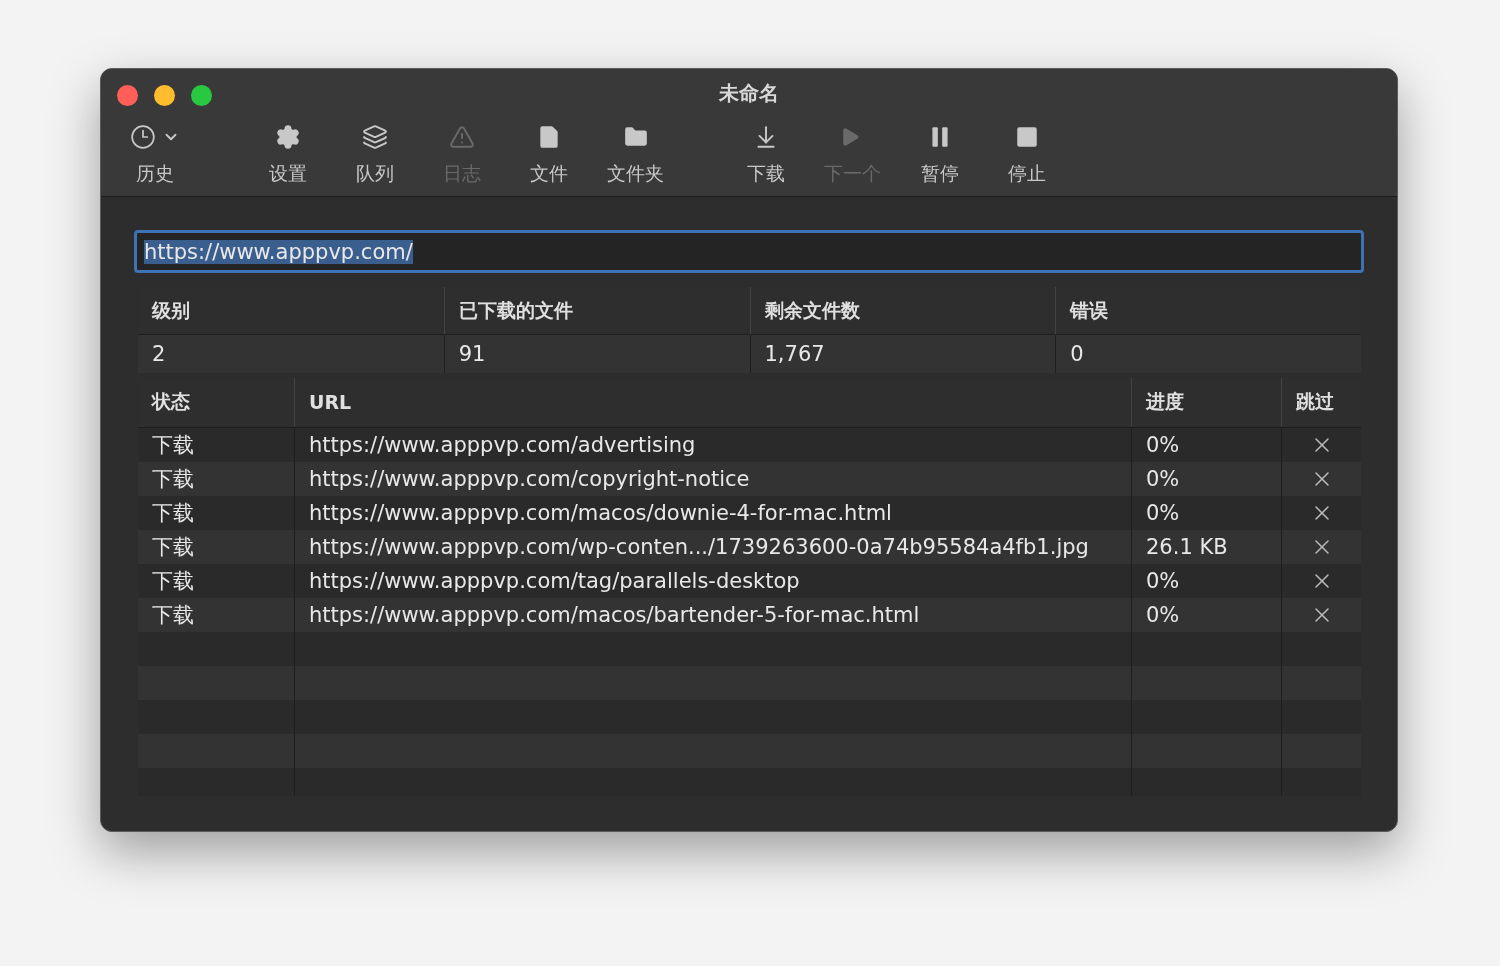 This screenshot has height=966, width=1500. What do you see at coordinates (902, 354) in the screenshot?
I see `table-cell: 1,767` at bounding box center [902, 354].